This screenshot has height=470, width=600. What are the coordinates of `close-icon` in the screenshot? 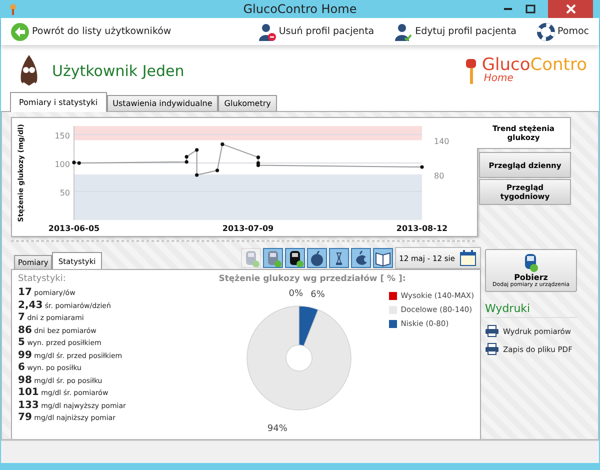 It's located at (571, 9).